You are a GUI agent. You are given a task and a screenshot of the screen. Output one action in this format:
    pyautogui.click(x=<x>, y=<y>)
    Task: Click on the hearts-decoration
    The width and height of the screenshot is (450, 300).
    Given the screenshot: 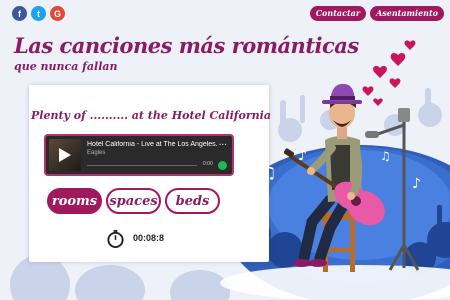 What is the action you would take?
    pyautogui.click(x=389, y=73)
    